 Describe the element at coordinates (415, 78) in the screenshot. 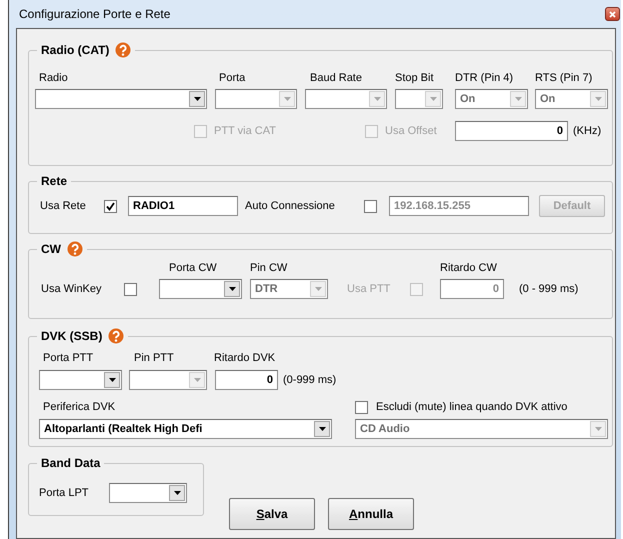

I see `field-label: Stop Bit` at that location.